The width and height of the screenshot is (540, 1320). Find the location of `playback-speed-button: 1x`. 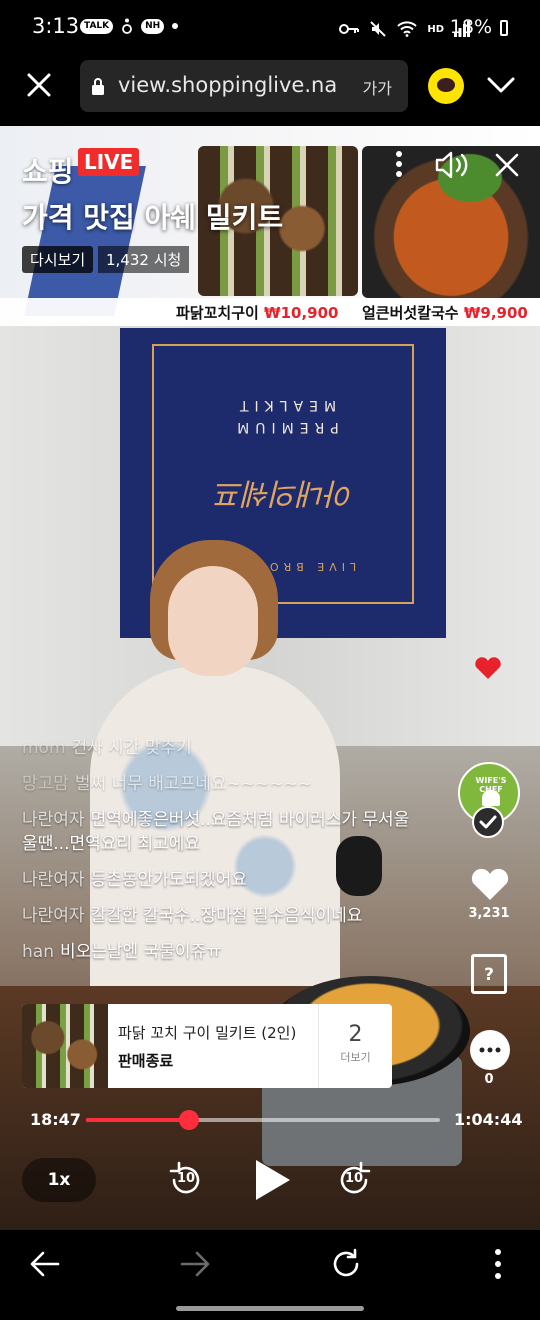

playback-speed-button: 1x is located at coordinates (59, 1180).